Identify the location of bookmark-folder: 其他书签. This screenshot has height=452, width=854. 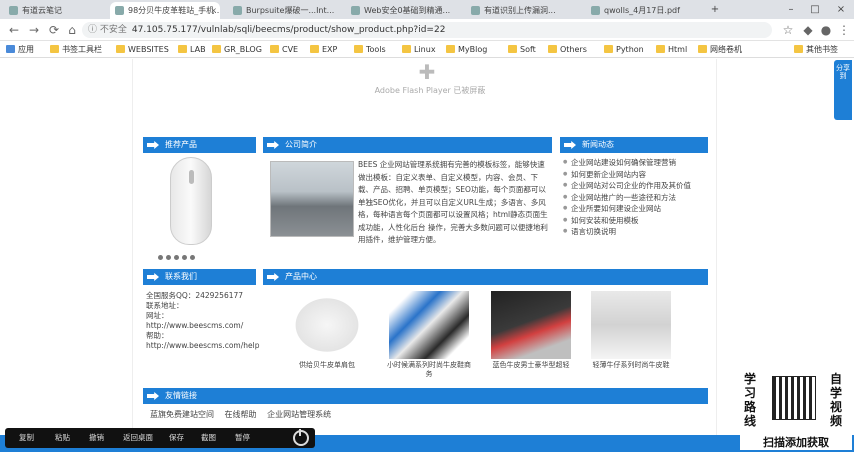
(816, 49).